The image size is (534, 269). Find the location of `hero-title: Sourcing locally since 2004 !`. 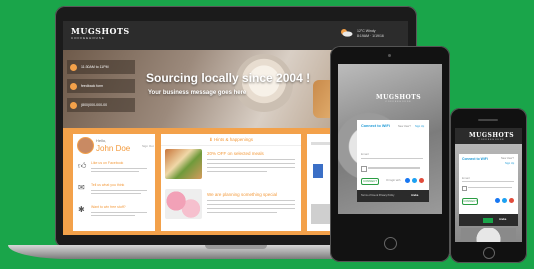

hero-title: Sourcing locally since 2004 ! is located at coordinates (228, 78).